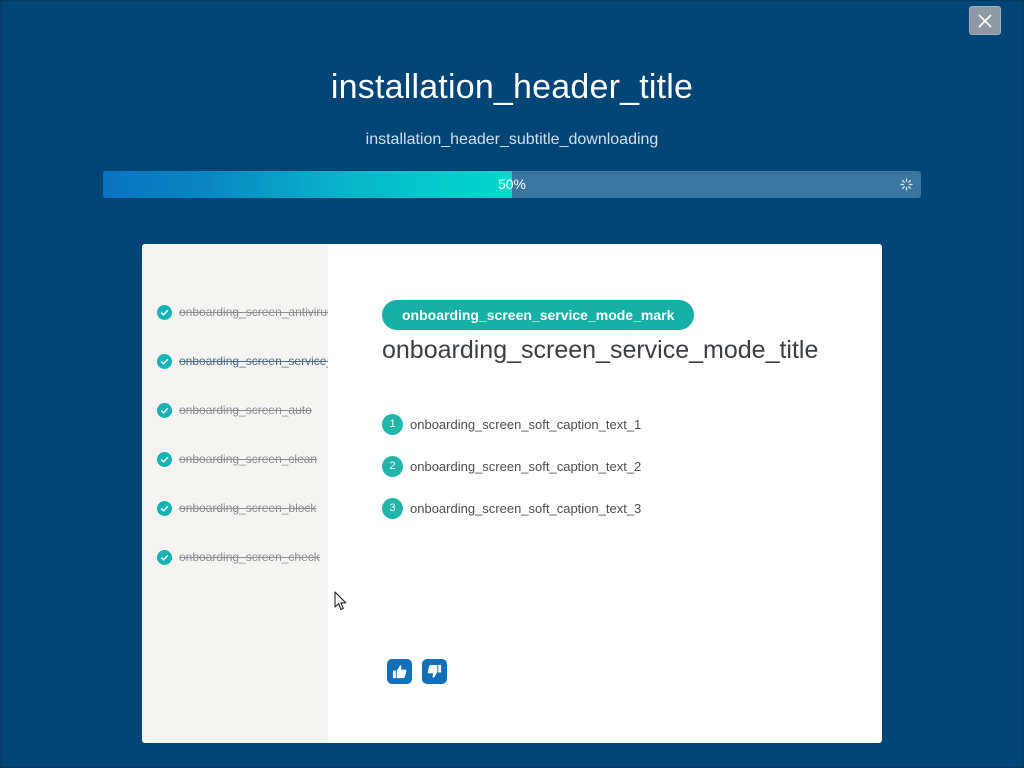  What do you see at coordinates (392, 466) in the screenshot?
I see `step-number: 2` at bounding box center [392, 466].